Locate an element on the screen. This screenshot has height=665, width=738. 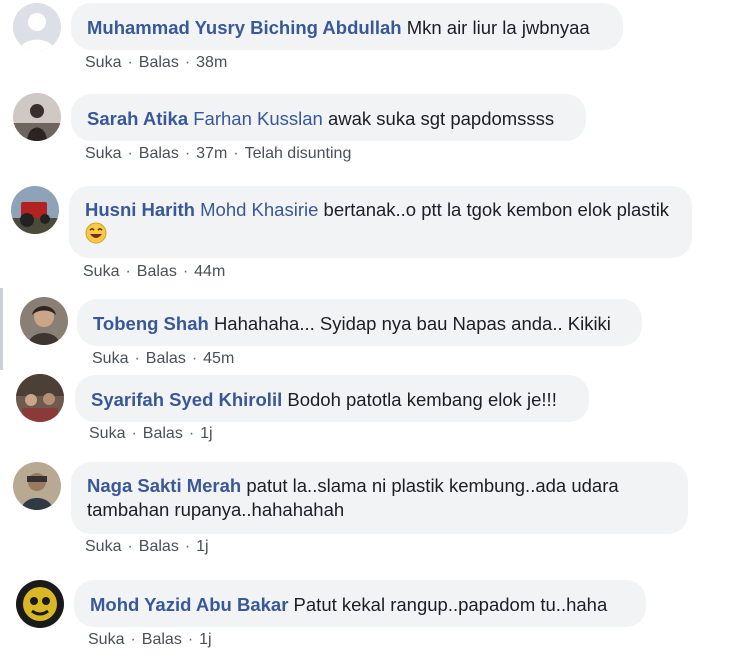
comment-actions: Suka · Balas · 37m · Telah disunting is located at coordinates (218, 153).